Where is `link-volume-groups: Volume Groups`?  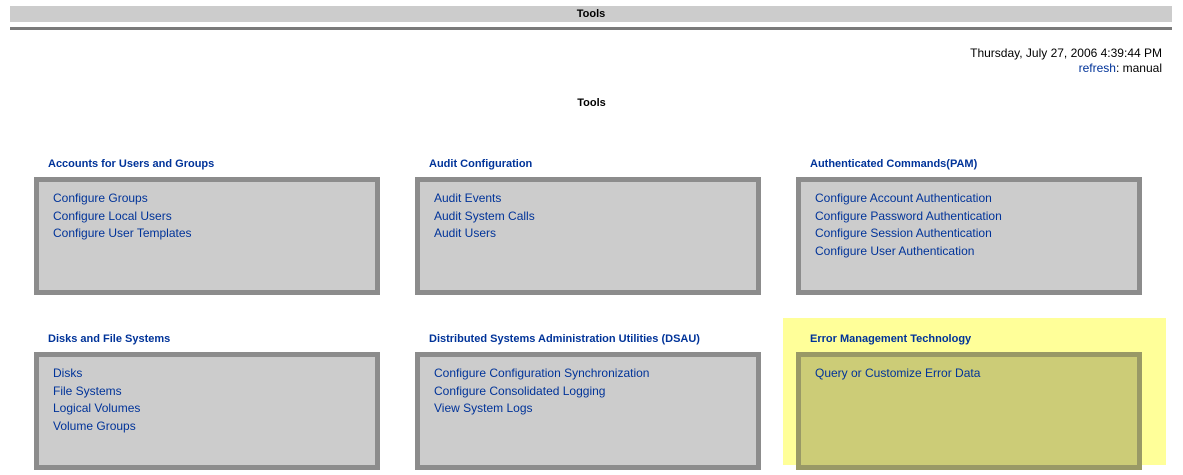
link-volume-groups: Volume Groups is located at coordinates (207, 427).